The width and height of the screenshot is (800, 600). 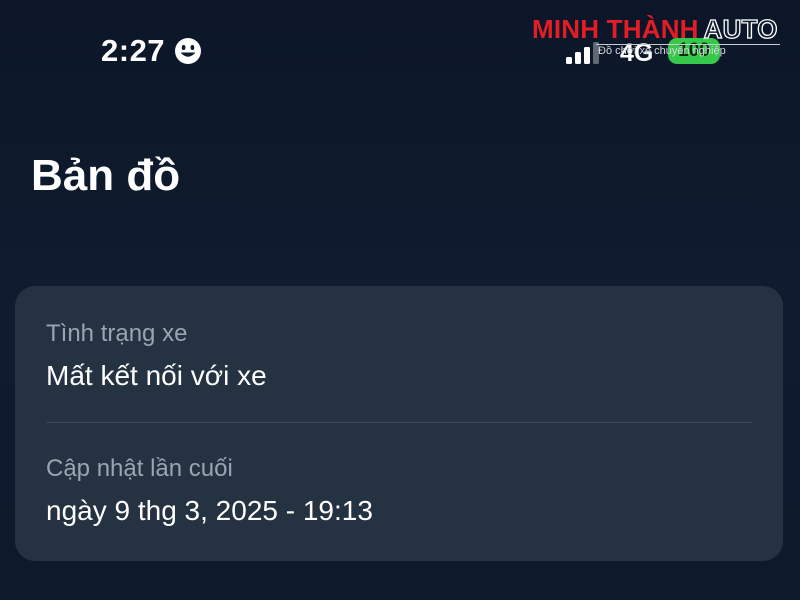 I want to click on vehicle-status-section: Tình trạng xe Mất kết nối với xe, so click(x=156, y=356).